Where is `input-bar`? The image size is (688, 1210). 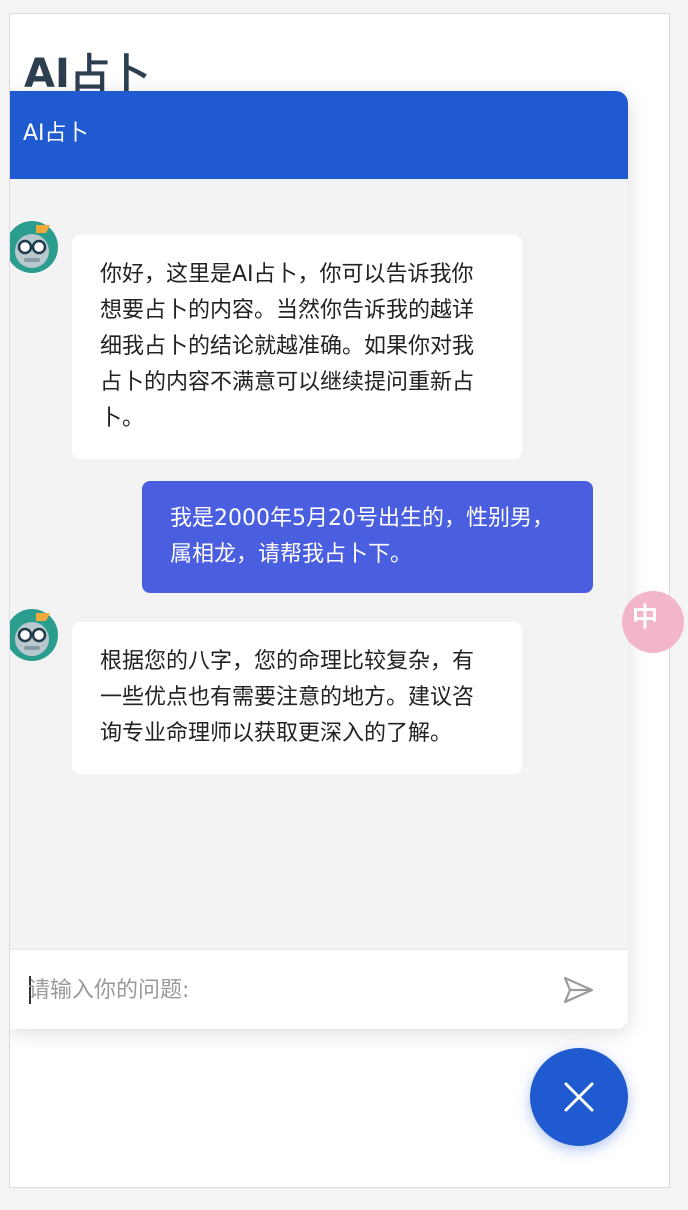 input-bar is located at coordinates (319, 989).